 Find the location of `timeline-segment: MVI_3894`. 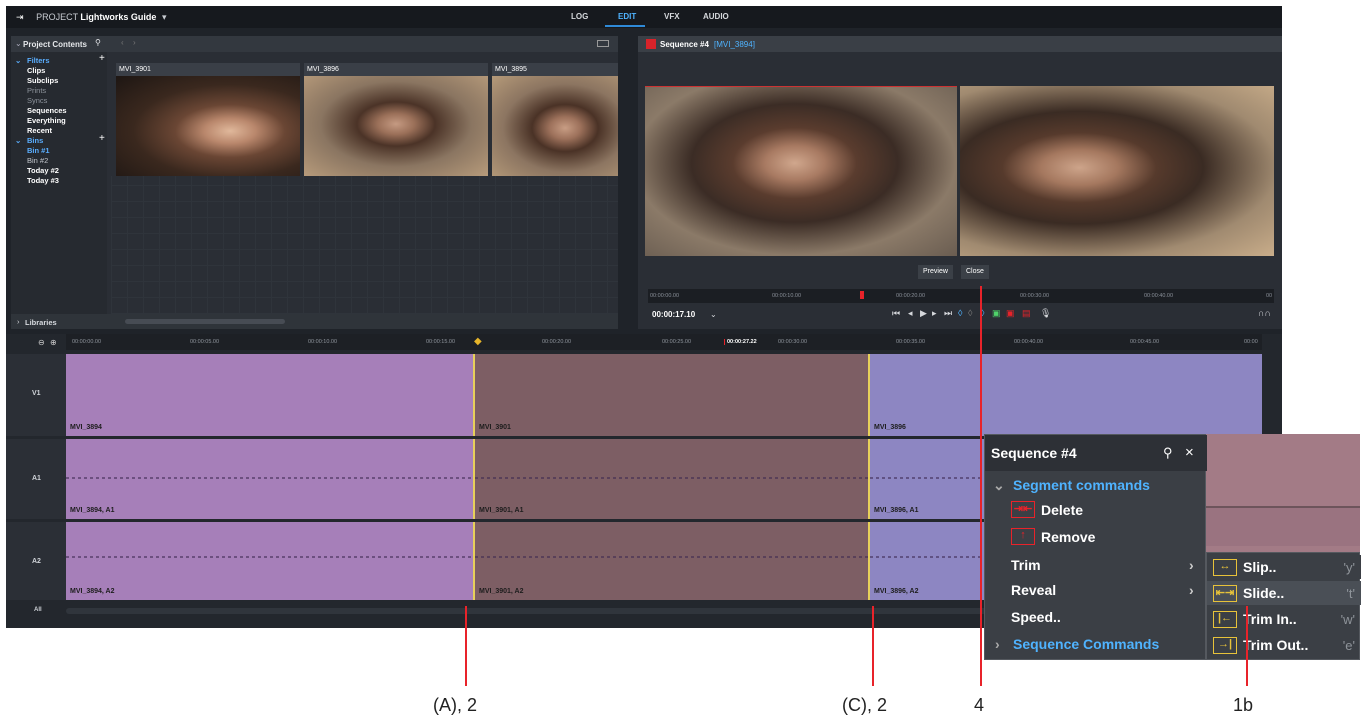

timeline-segment: MVI_3894 is located at coordinates (269, 395).